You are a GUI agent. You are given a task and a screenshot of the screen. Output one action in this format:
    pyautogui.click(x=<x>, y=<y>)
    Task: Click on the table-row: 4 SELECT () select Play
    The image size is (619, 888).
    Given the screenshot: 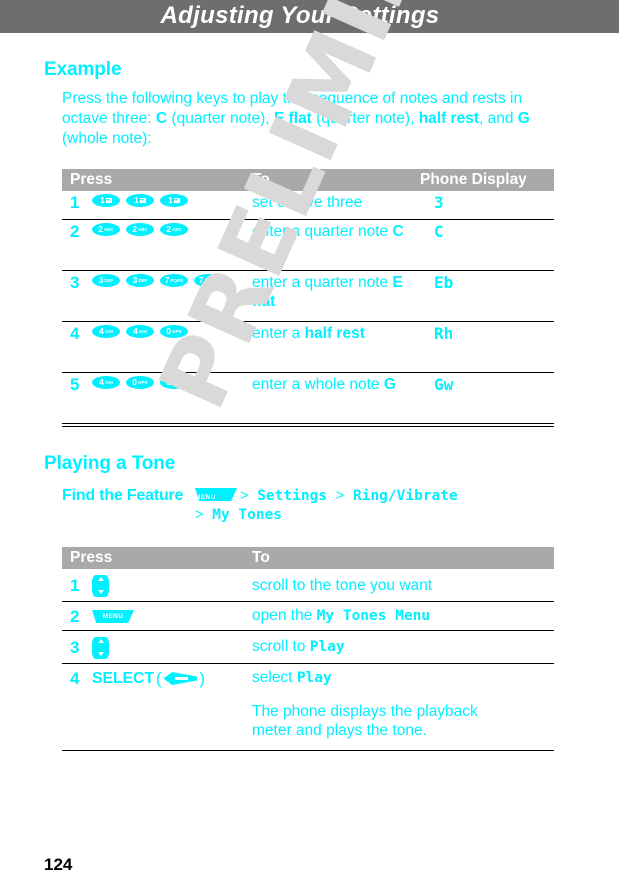 What is the action you would take?
    pyautogui.click(x=308, y=678)
    